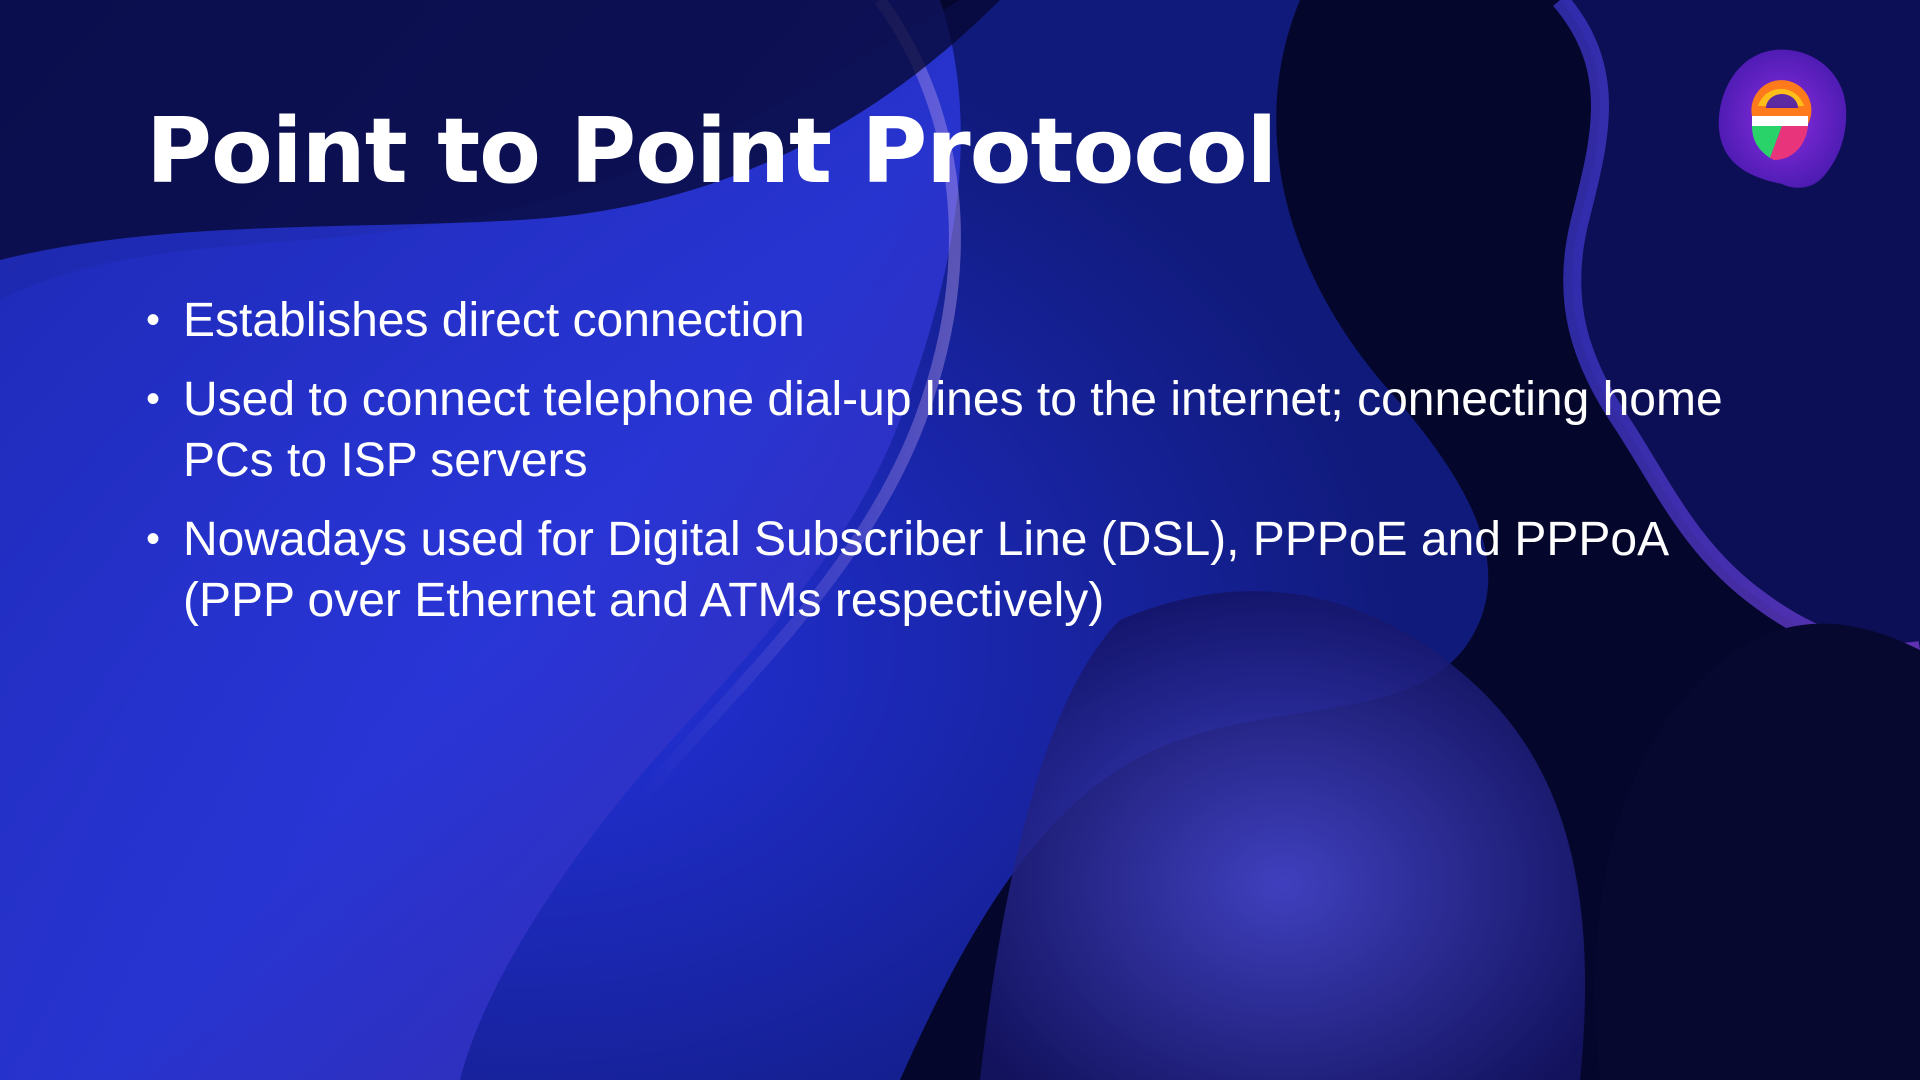  Describe the element at coordinates (1782, 118) in the screenshot. I see `e-logo-icon` at that location.